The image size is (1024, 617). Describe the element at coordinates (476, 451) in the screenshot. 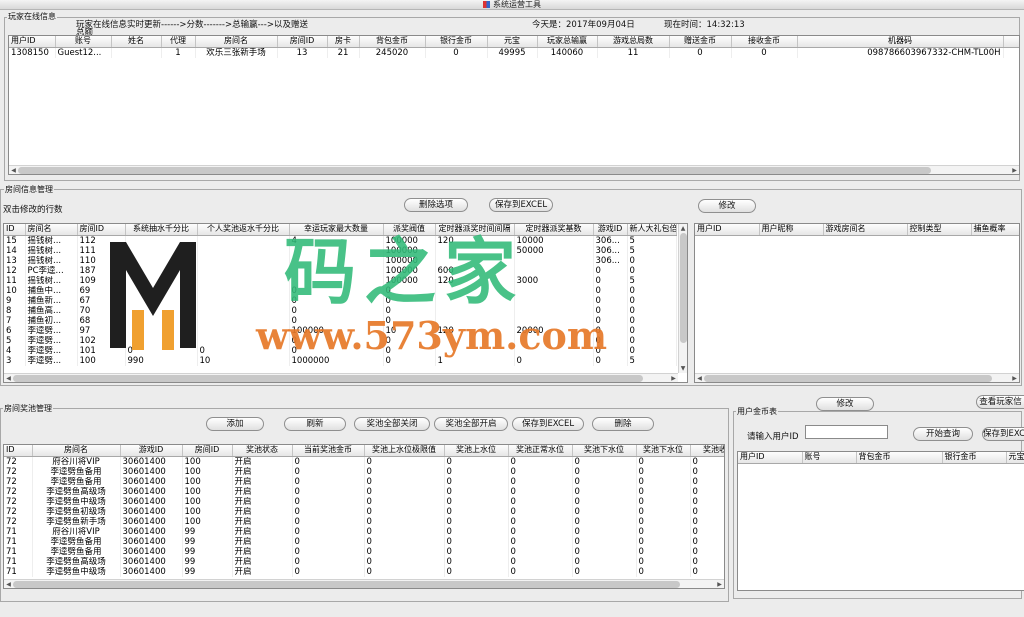

I see `column-header: 奖池上水位` at that location.